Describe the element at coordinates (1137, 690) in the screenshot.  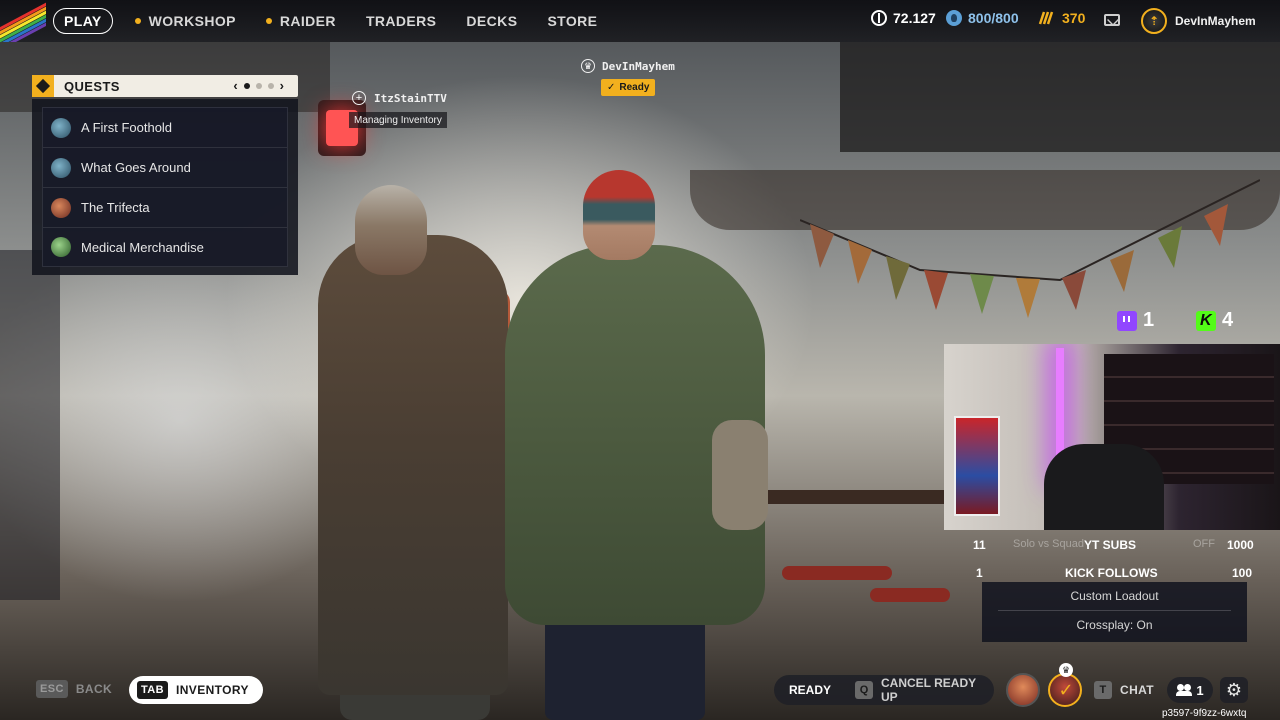
I see `chat-label: CHAT` at that location.